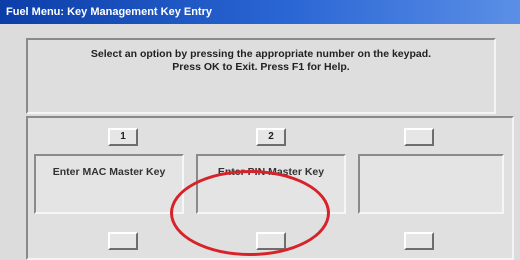  I want to click on instructions-line-2: Press OK to Exit. Press F1 for Help., so click(261, 67).